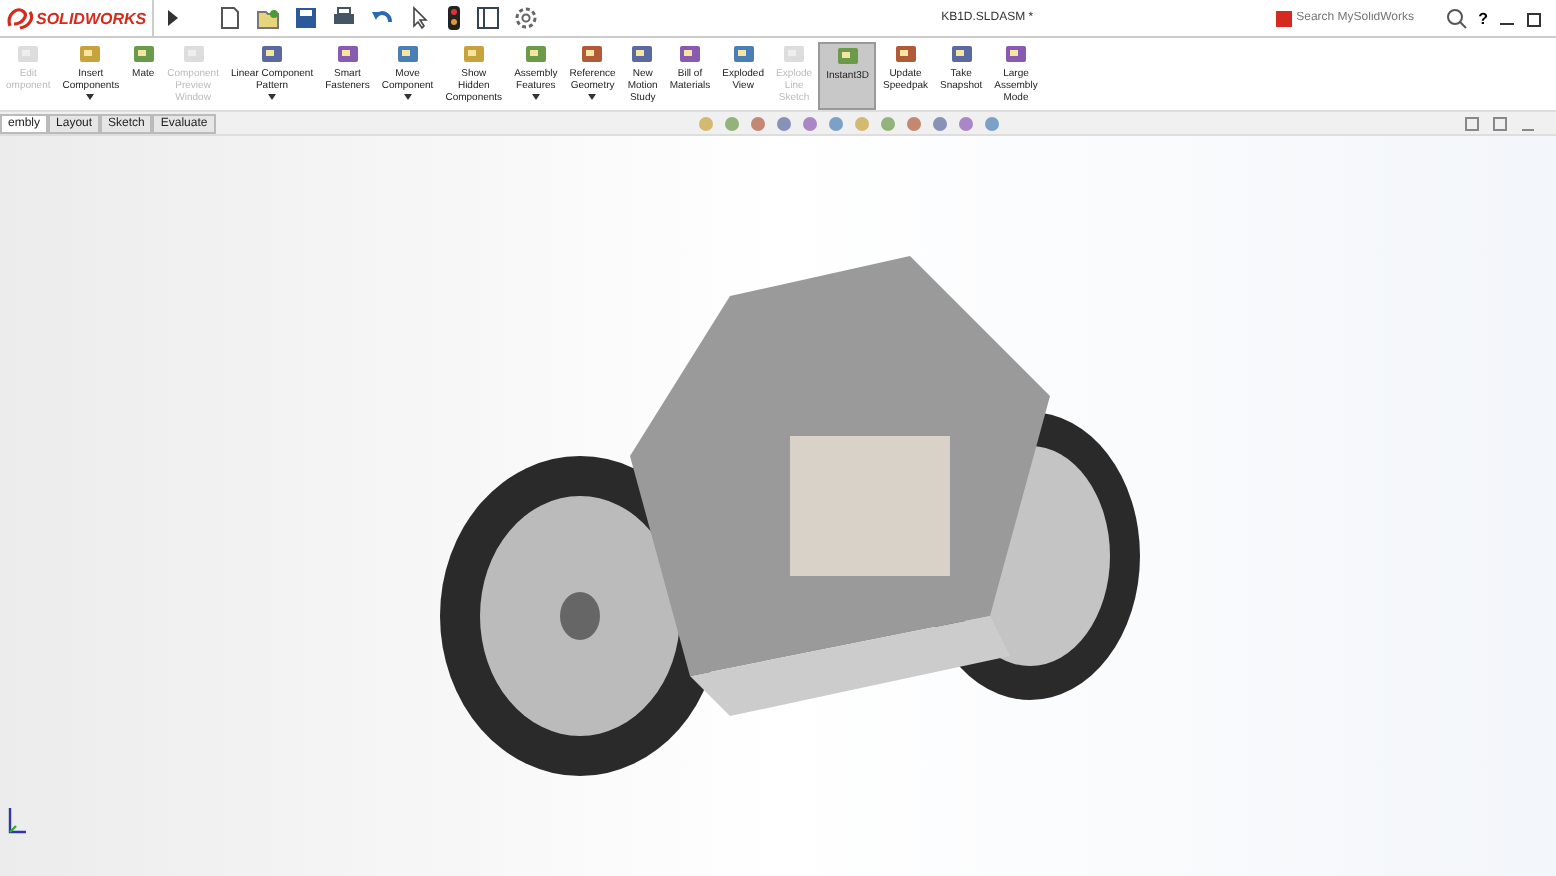 This screenshot has width=1556, height=876. I want to click on restore-icon, so click(1535, 18).